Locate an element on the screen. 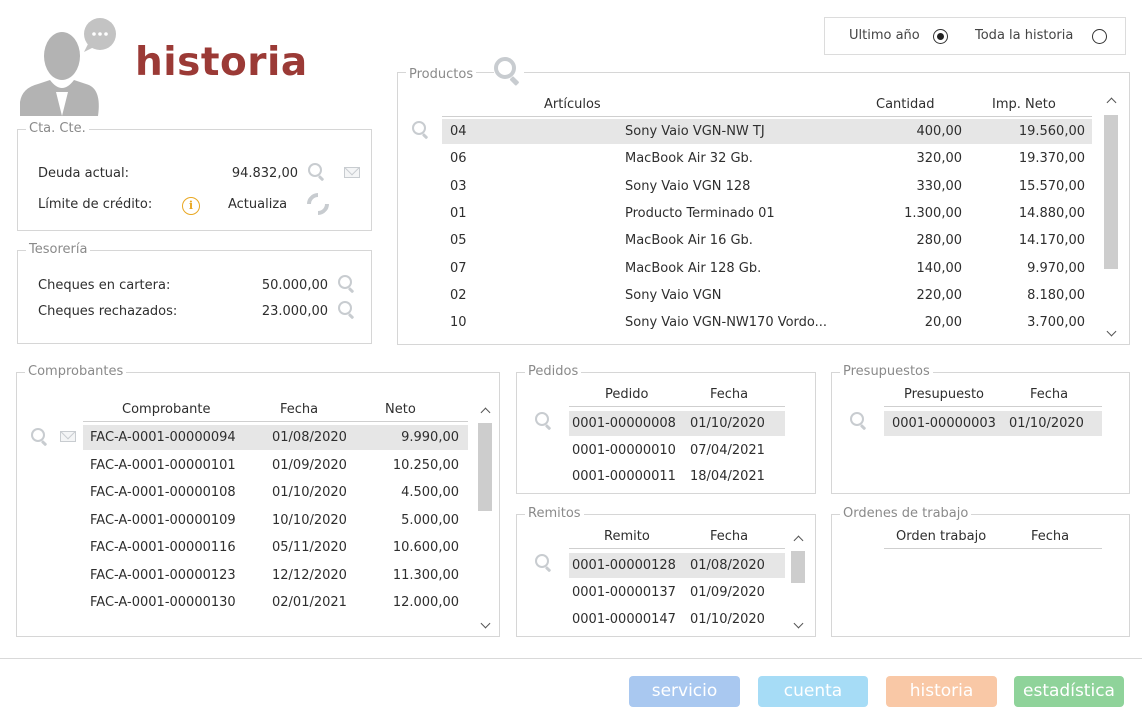 The height and width of the screenshot is (713, 1142). nav-servicio-button: servicio is located at coordinates (684, 691).